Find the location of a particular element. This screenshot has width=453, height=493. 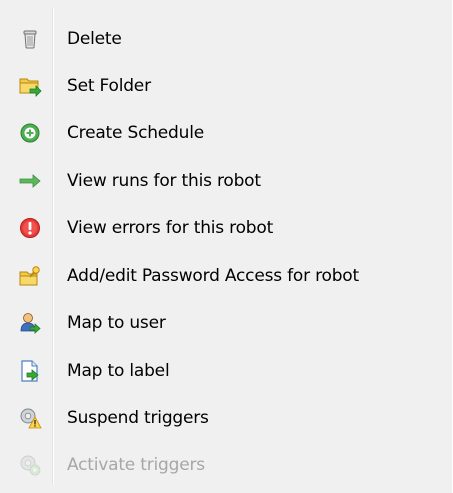

gear-play-icon is located at coordinates (30, 465).